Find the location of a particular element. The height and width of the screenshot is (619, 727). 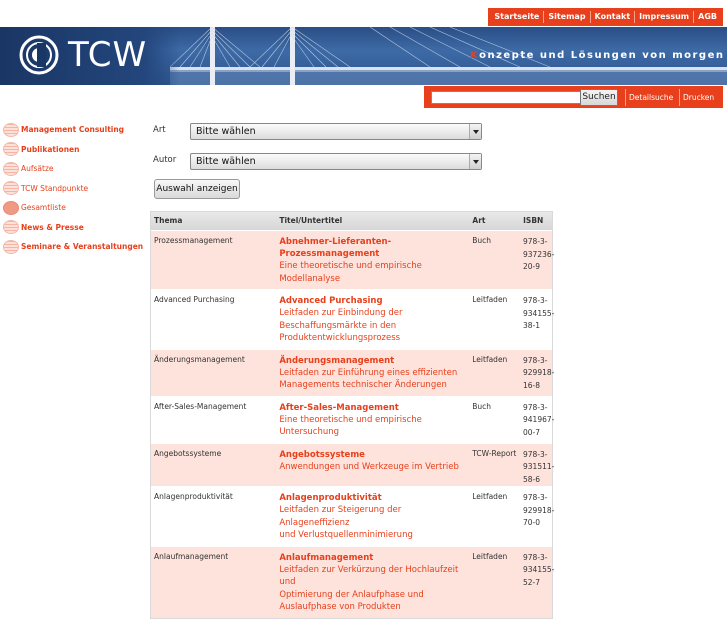

cell-thema: Änderungsmanagement is located at coordinates (199, 359).